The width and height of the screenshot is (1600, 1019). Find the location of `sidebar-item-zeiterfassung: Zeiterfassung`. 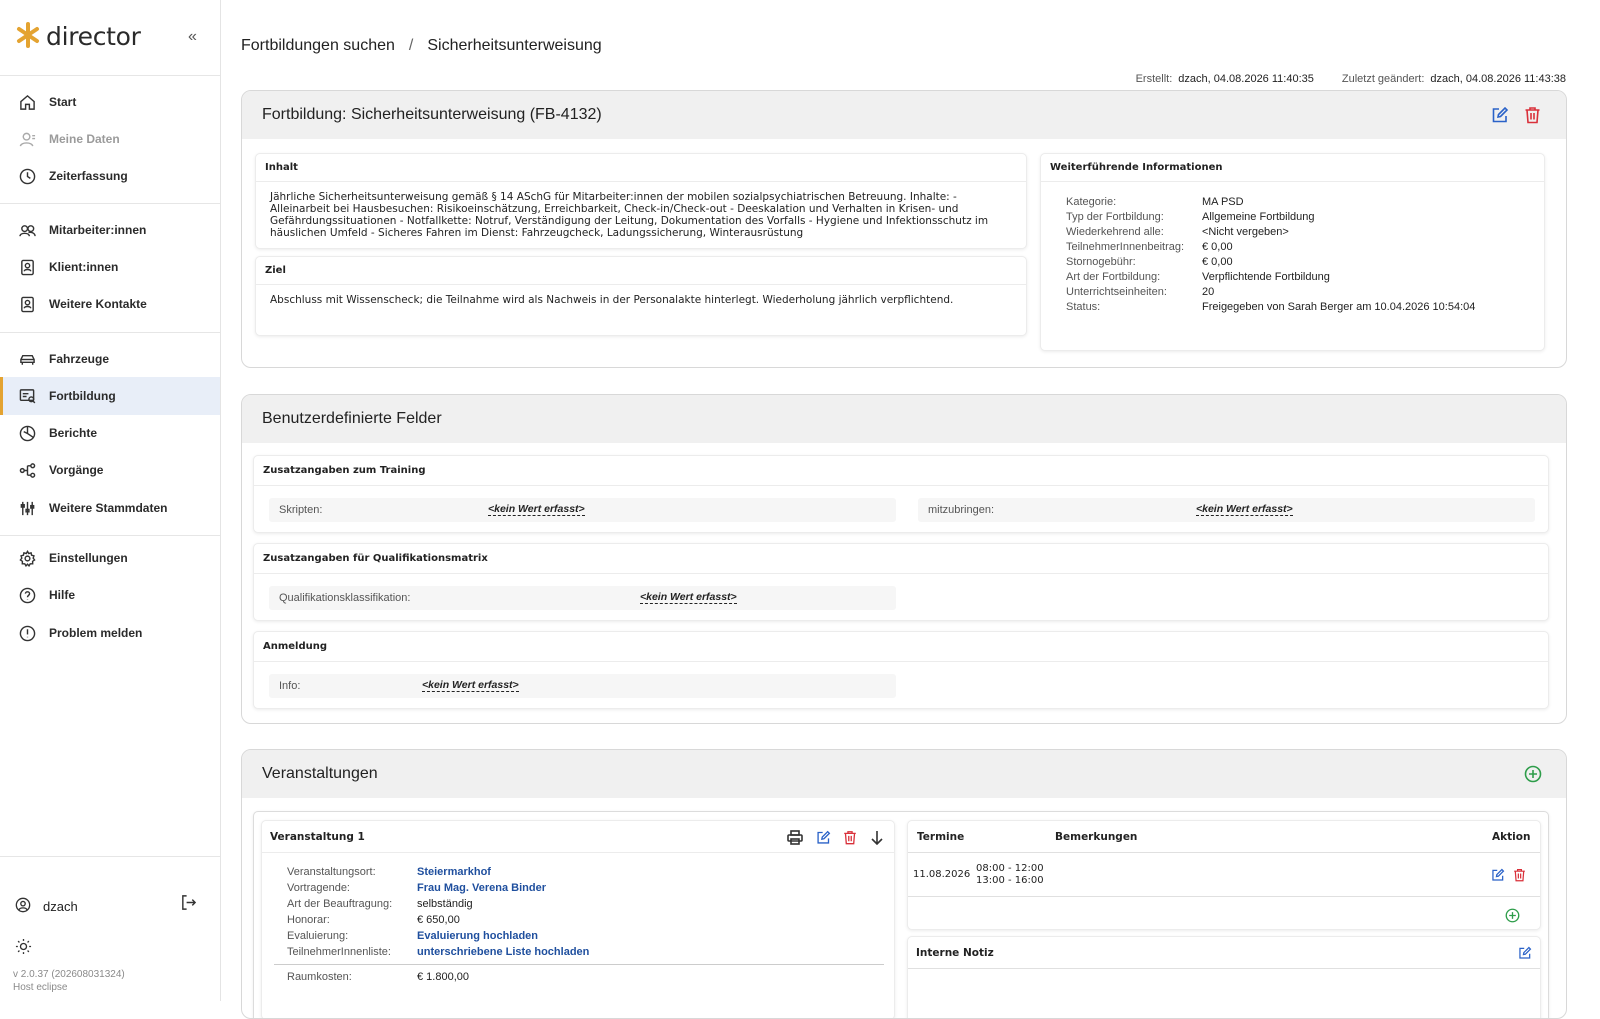

sidebar-item-zeiterfassung: Zeiterfassung is located at coordinates (110, 176).